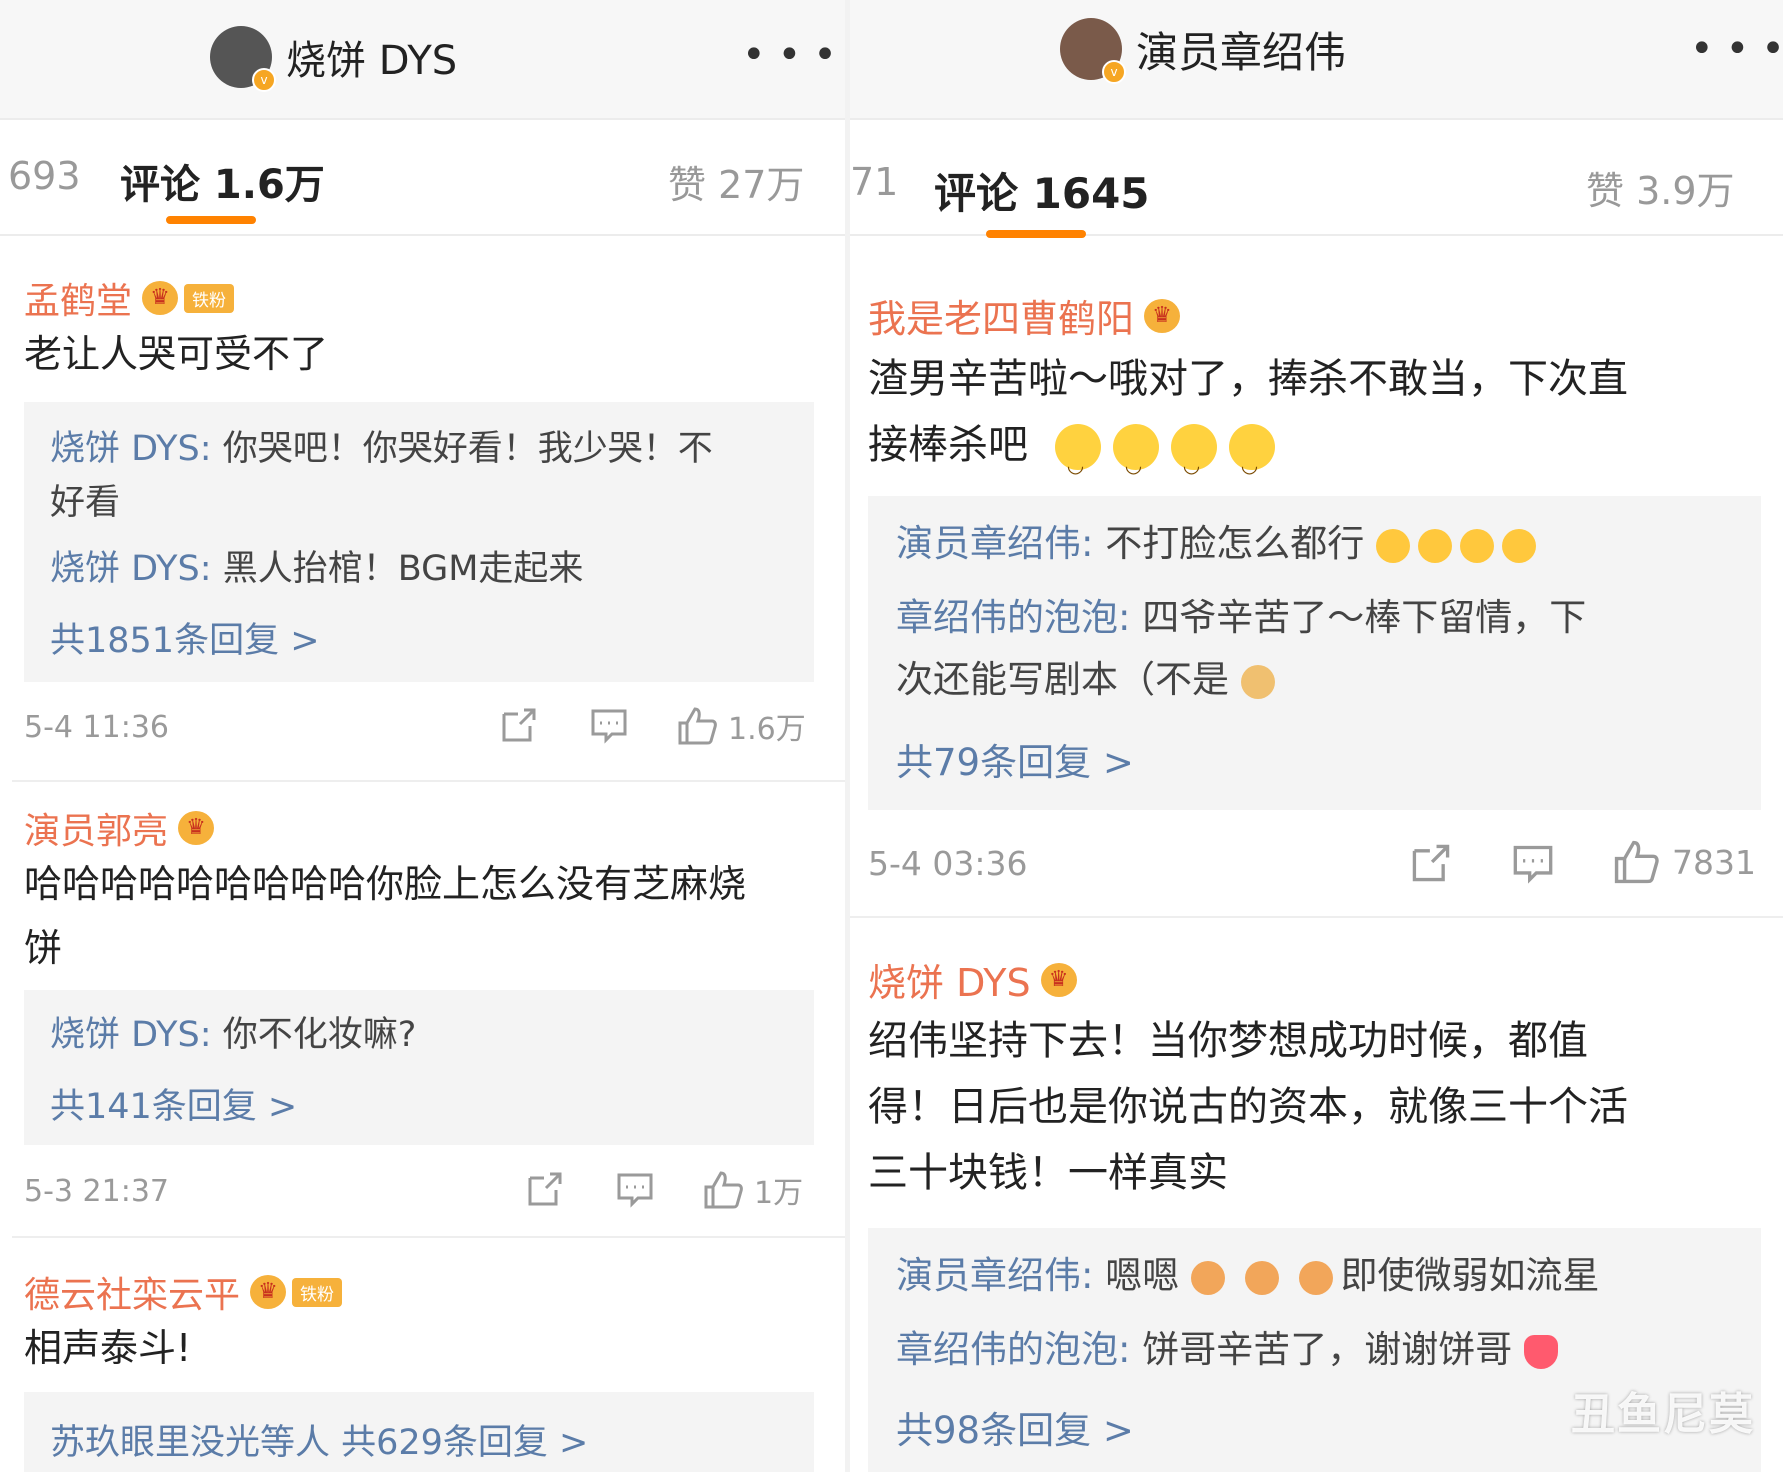  I want to click on post-author: v 演员章绍伟, so click(1203, 51).